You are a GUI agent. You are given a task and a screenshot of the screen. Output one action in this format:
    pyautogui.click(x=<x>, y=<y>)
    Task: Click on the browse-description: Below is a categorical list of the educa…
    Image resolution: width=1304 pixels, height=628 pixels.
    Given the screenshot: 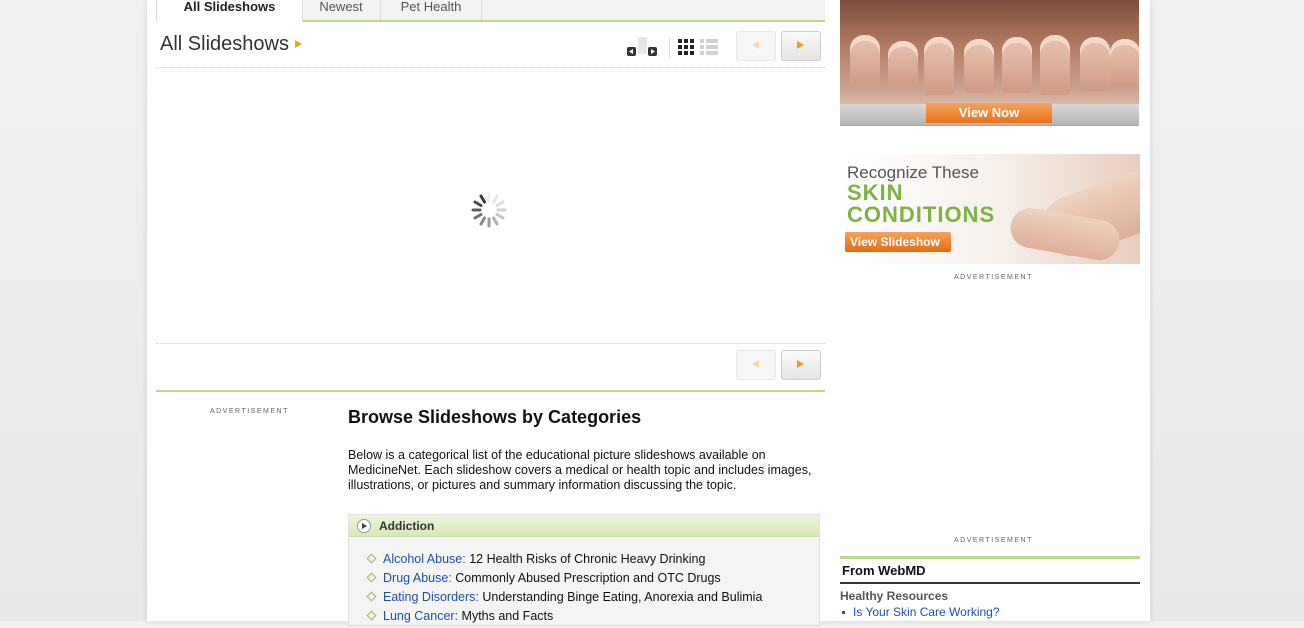 What is the action you would take?
    pyautogui.click(x=580, y=470)
    